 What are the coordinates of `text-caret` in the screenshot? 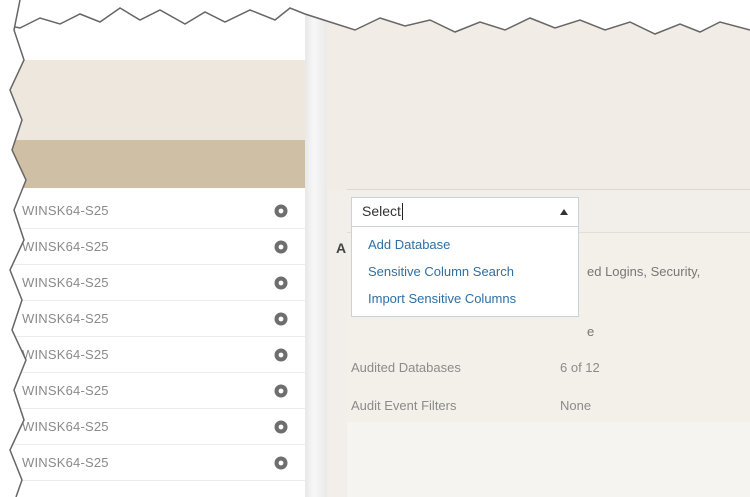 It's located at (402, 212).